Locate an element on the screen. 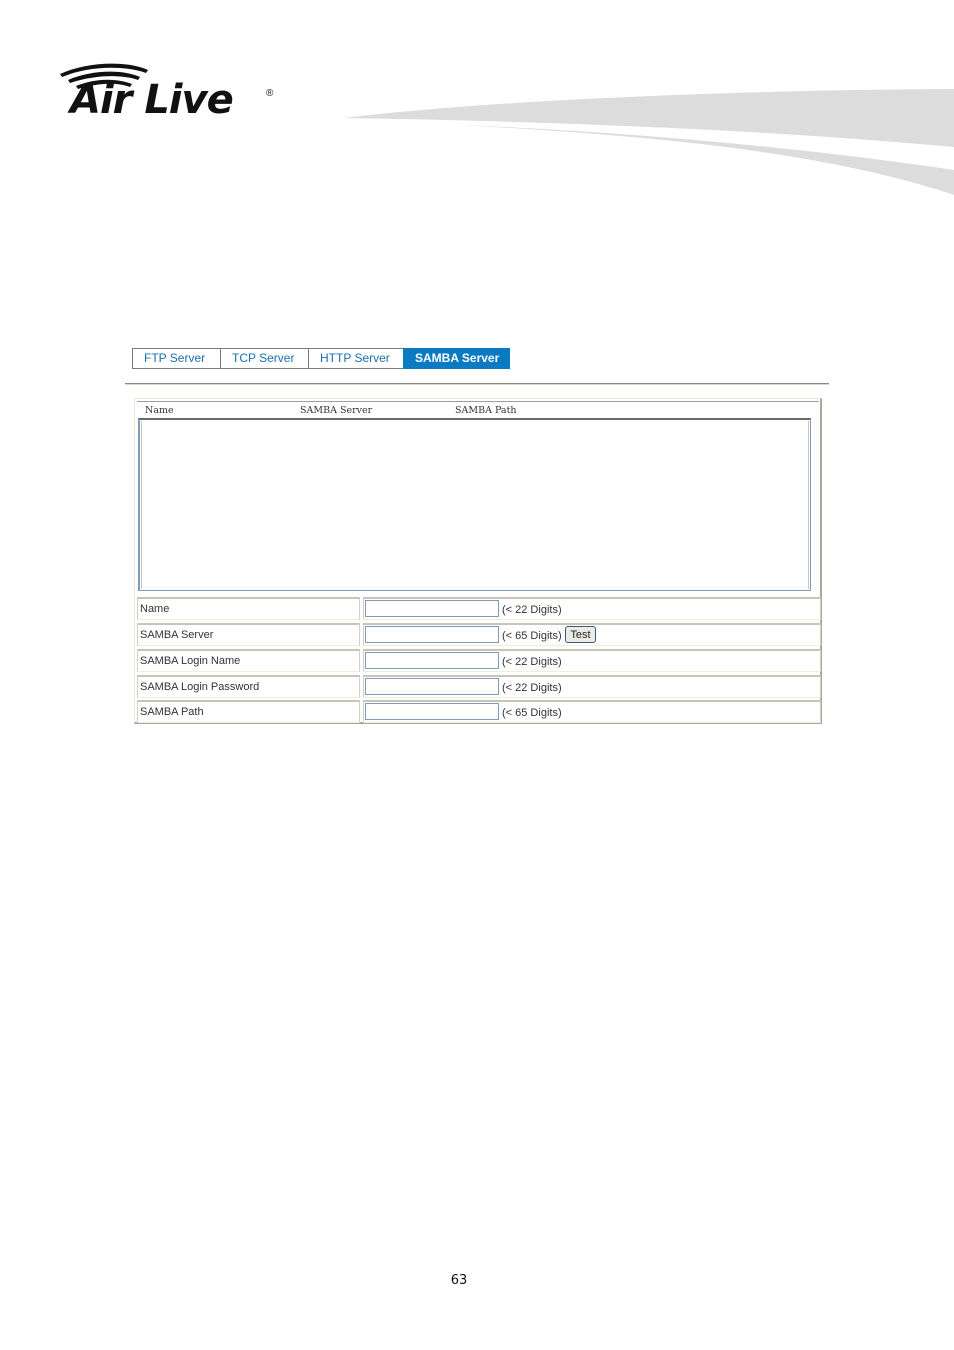  form-row-samba-login-password: SAMBA Login Password (< 22 Digits) is located at coordinates (479, 687).